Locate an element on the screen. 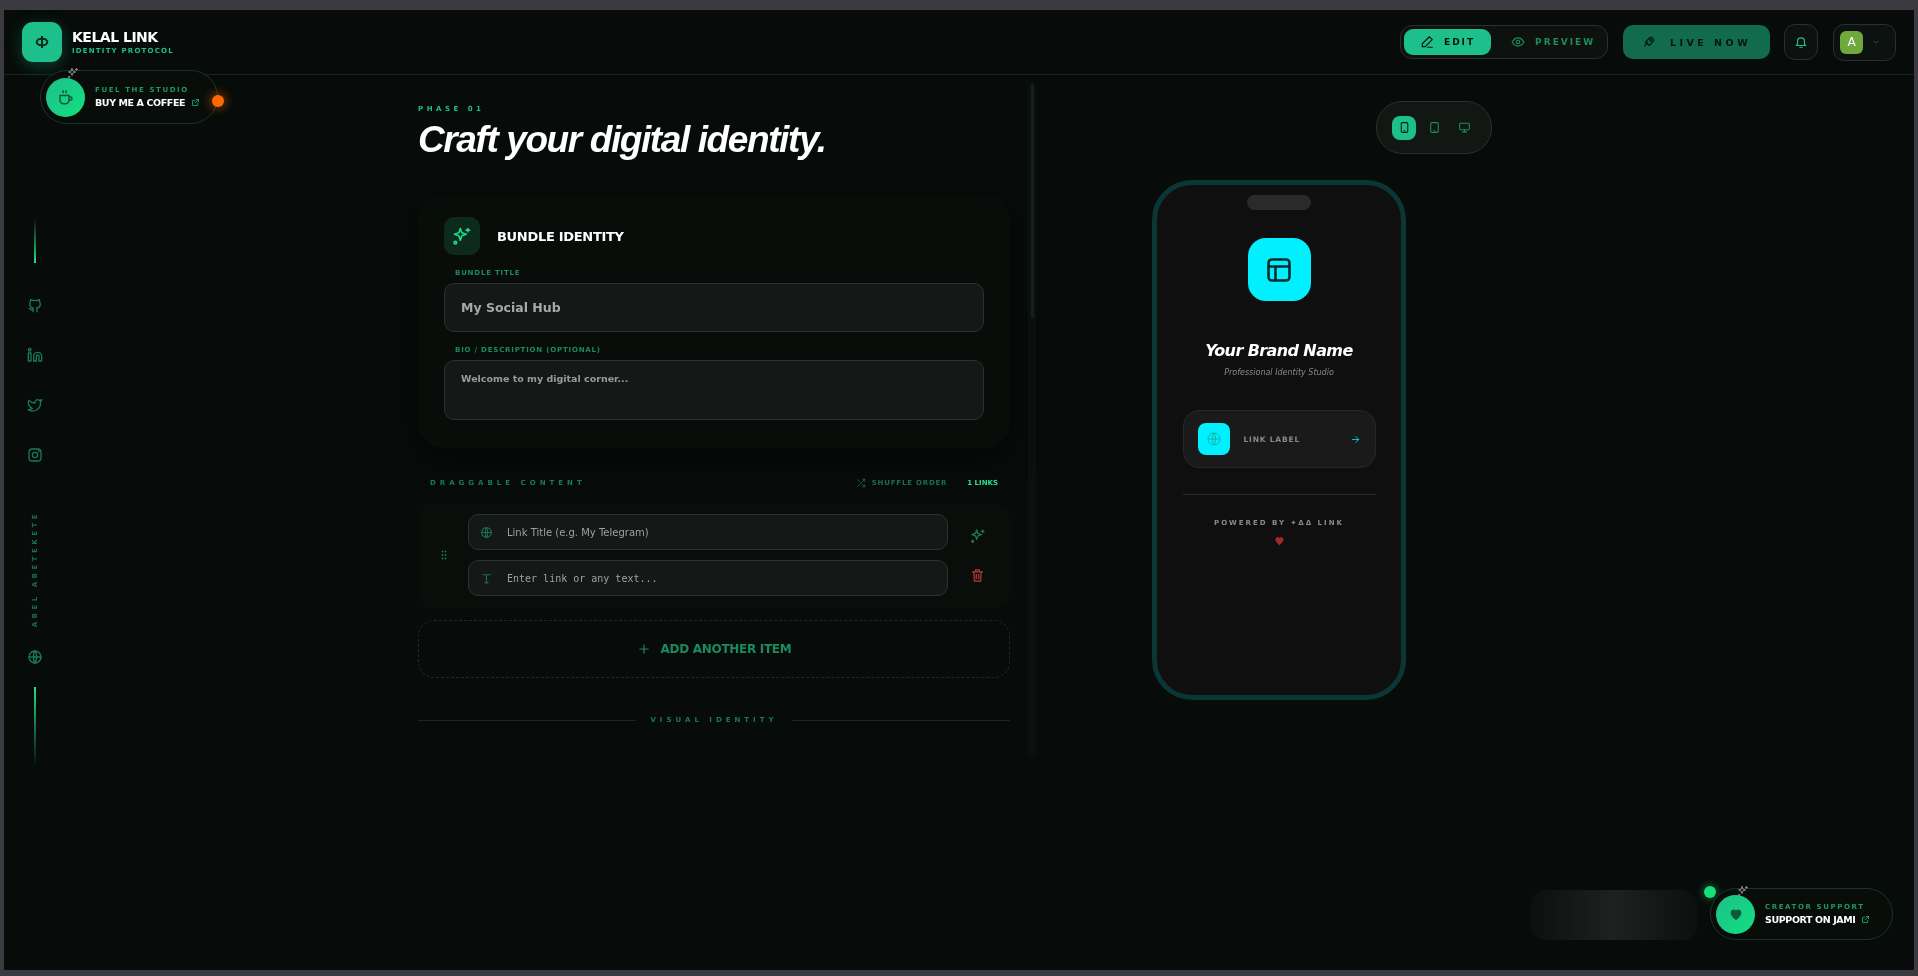 Image resolution: width=1918 pixels, height=976 pixels. mode-tab: EDIT is located at coordinates (1448, 42).